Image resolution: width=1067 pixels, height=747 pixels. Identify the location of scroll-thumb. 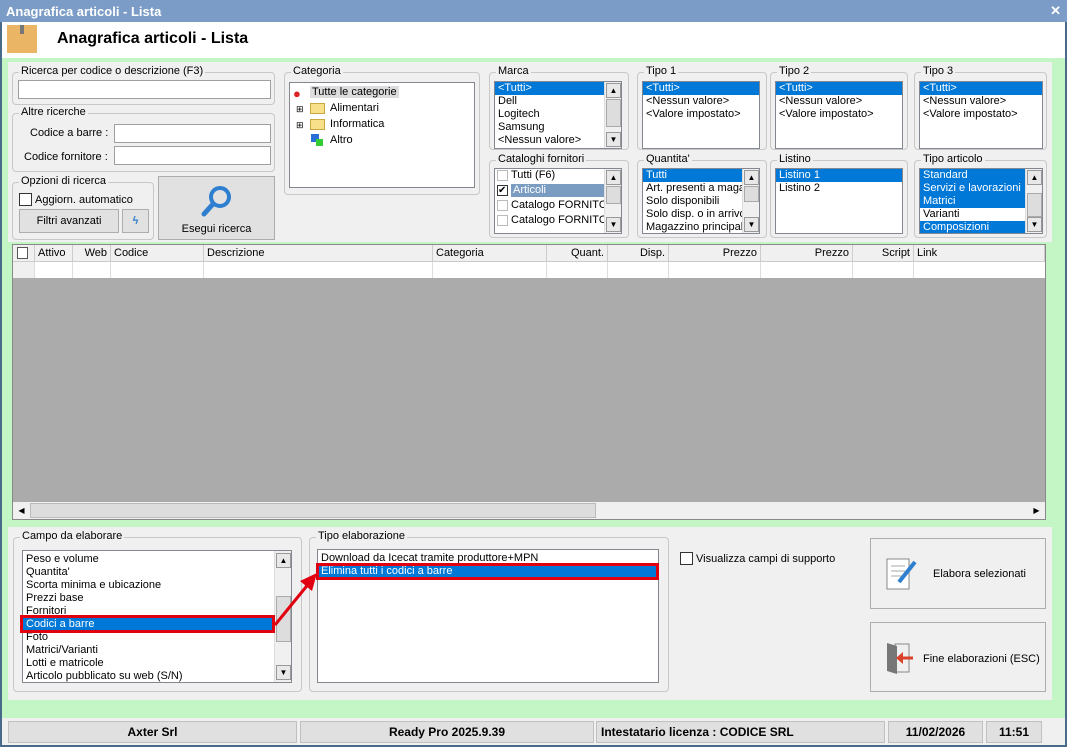
(313, 510).